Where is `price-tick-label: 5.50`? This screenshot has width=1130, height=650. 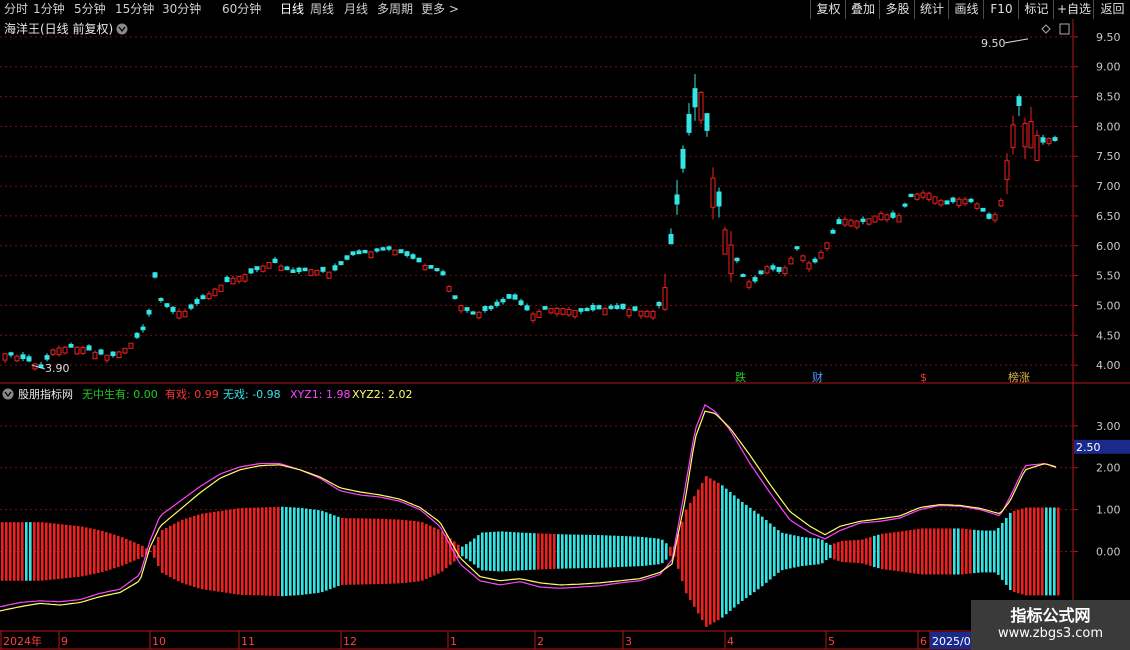 price-tick-label: 5.50 is located at coordinates (1108, 276).